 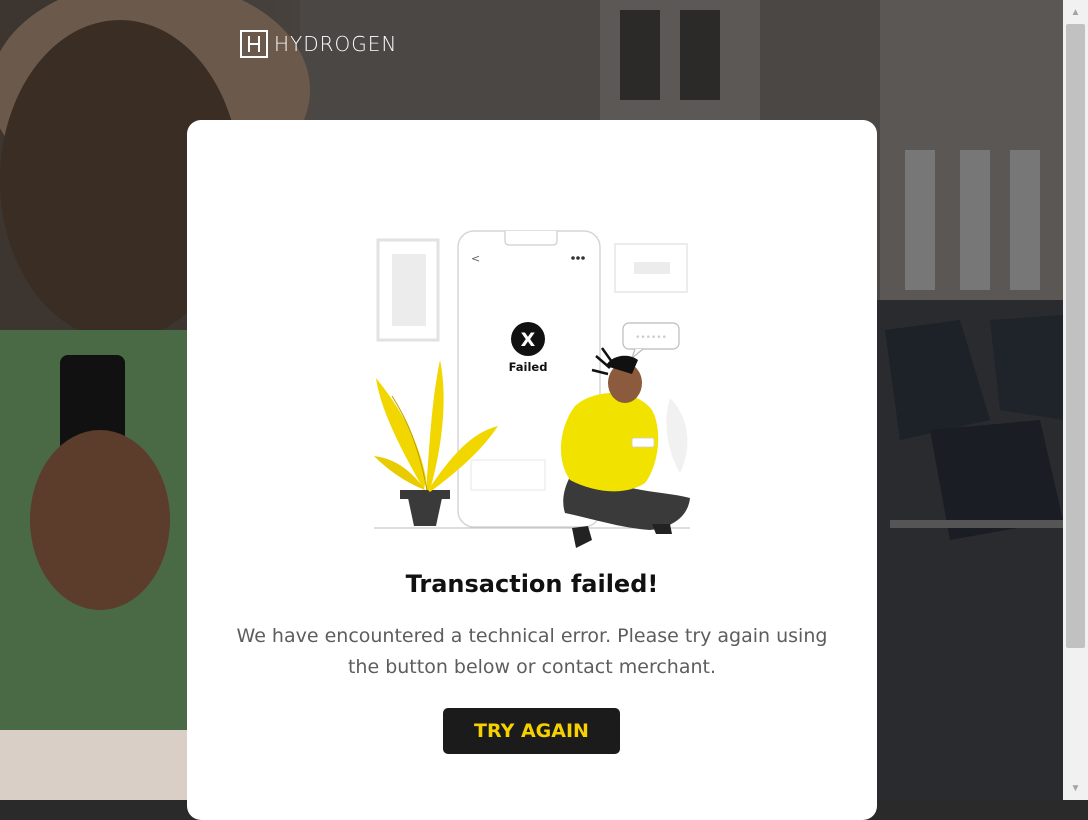 I want to click on failed-transaction-illustration: < X Failed ••••••, so click(x=532, y=389).